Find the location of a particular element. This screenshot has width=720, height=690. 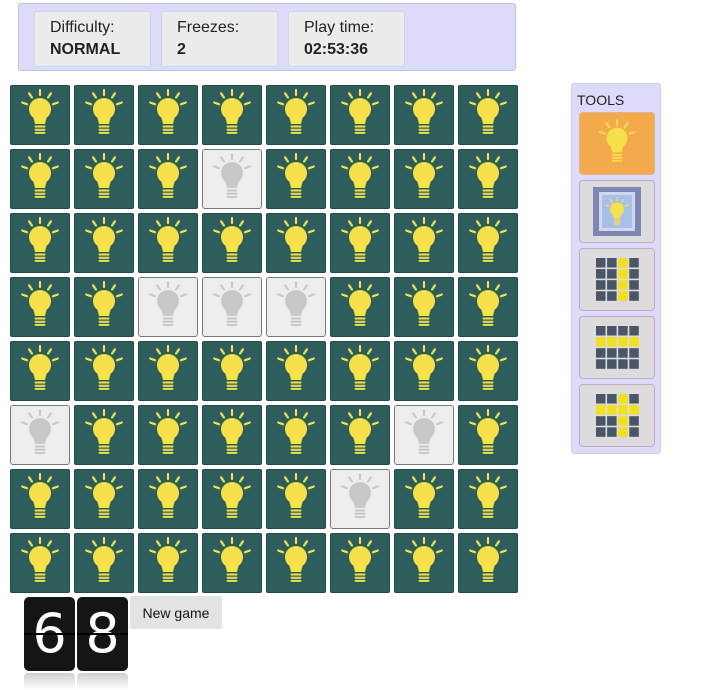

difficulty-value: NORMAL is located at coordinates (85, 49).